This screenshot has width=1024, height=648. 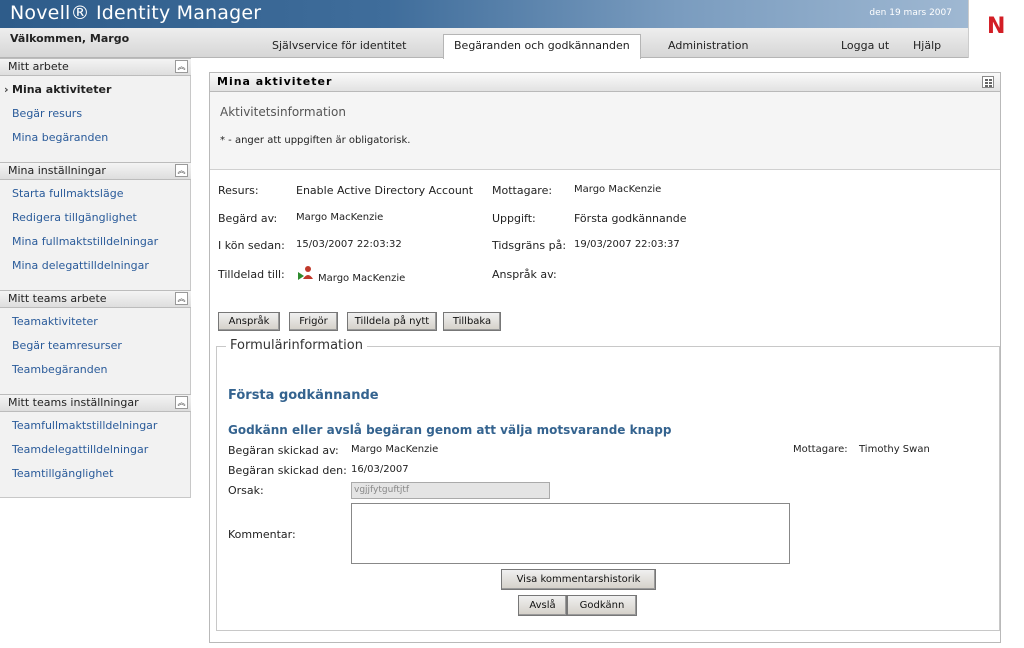 What do you see at coordinates (385, 190) in the screenshot?
I see `resource-value: Enable Active Directory Account` at bounding box center [385, 190].